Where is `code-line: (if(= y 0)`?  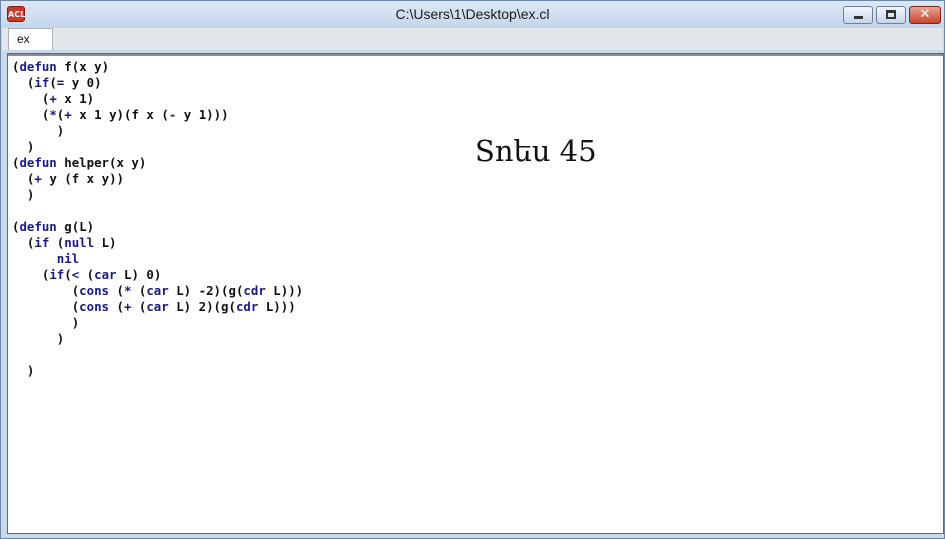
code-line: (if(= y 0) is located at coordinates (64, 82).